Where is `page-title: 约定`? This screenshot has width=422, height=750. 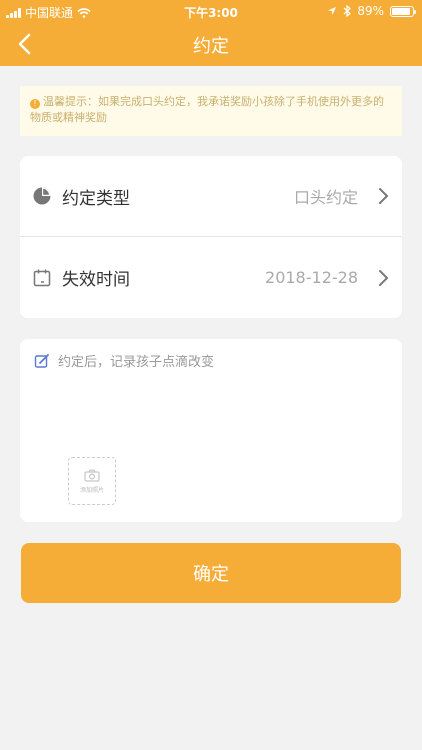
page-title: 约定 is located at coordinates (211, 46).